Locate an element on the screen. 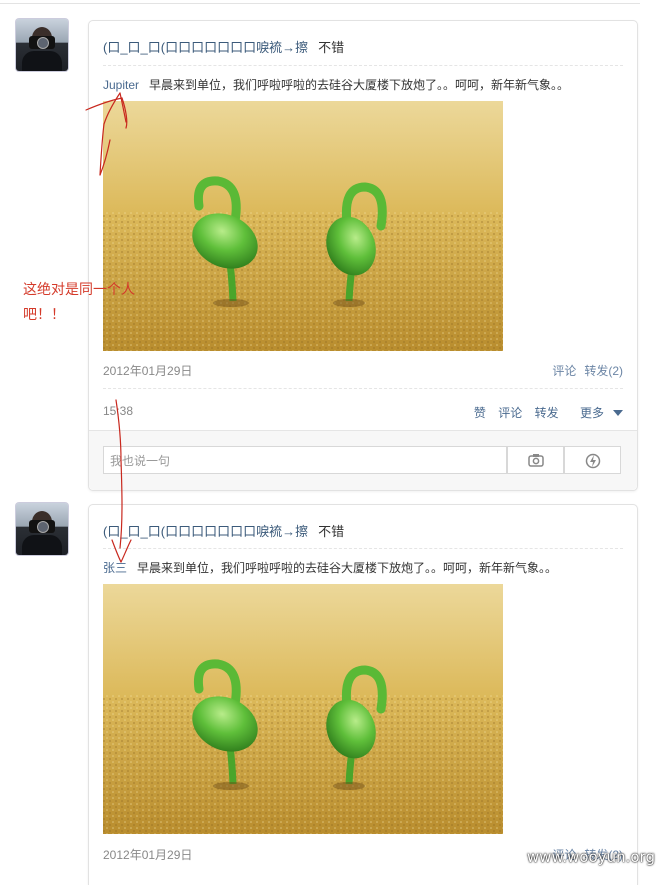 The height and width of the screenshot is (885, 661). annotation-text: 这绝对是同一个人 吧！！ is located at coordinates (79, 302).